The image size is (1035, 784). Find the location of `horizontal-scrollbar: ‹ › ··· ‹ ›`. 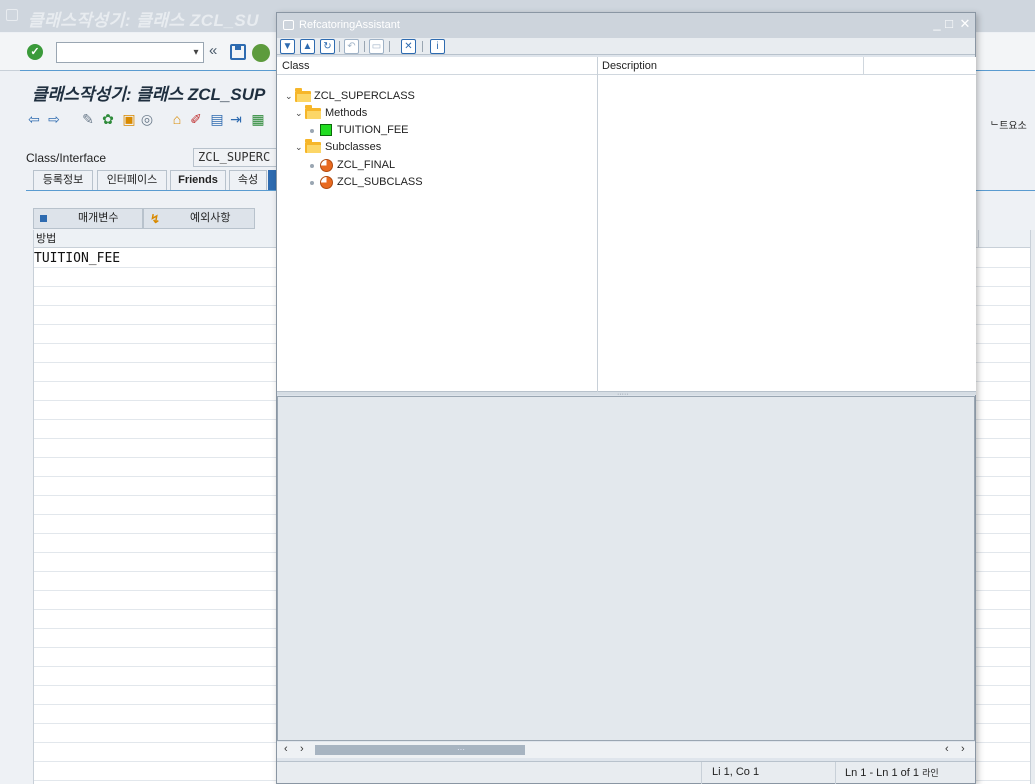

horizontal-scrollbar: ‹ › ··· ‹ › is located at coordinates (626, 750).